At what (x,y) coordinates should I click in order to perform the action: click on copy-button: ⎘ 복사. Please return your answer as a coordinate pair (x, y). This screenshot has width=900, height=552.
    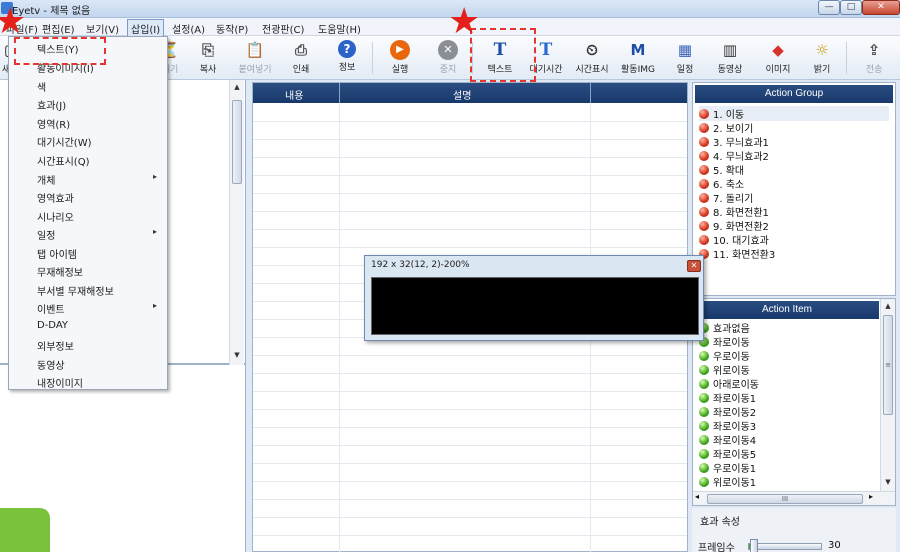
    Looking at the image, I should click on (208, 58).